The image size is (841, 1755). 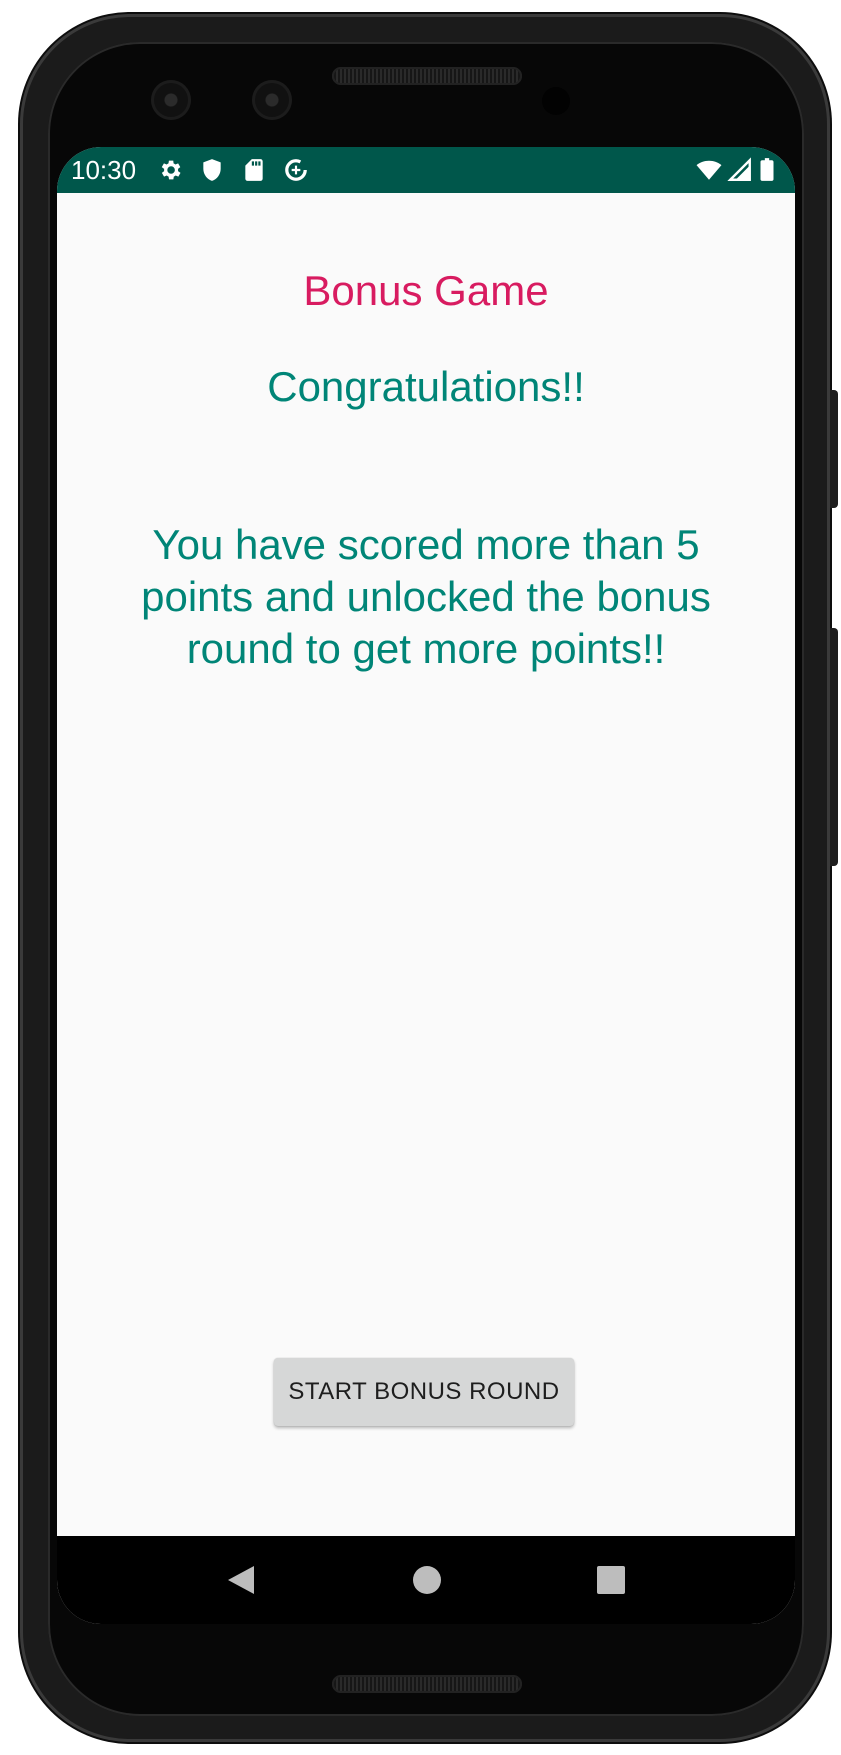 I want to click on proximity-sensor, so click(x=556, y=101).